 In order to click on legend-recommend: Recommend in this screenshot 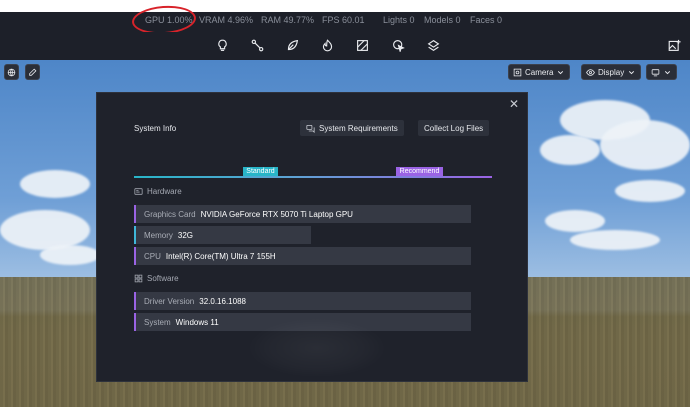, I will do `click(419, 171)`.